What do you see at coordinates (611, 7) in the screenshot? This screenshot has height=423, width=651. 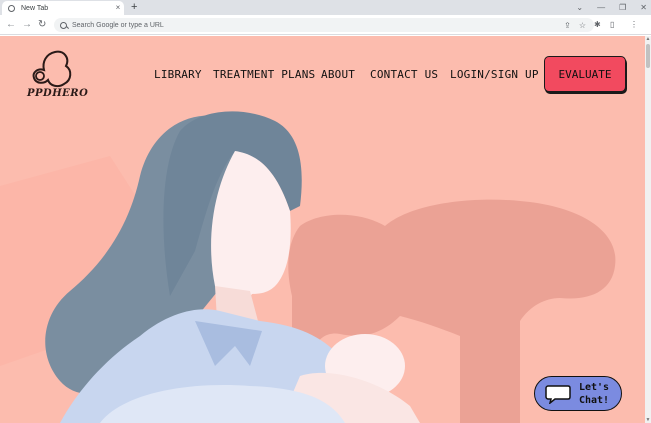 I see `window-controls: ⌄ — ❐ ✕` at bounding box center [611, 7].